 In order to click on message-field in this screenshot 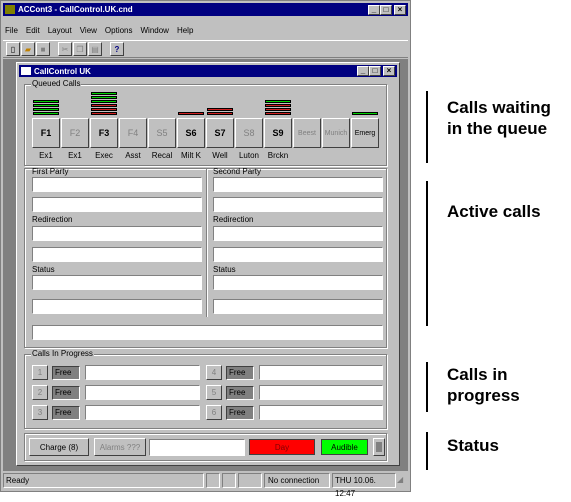, I will do `click(207, 332)`.